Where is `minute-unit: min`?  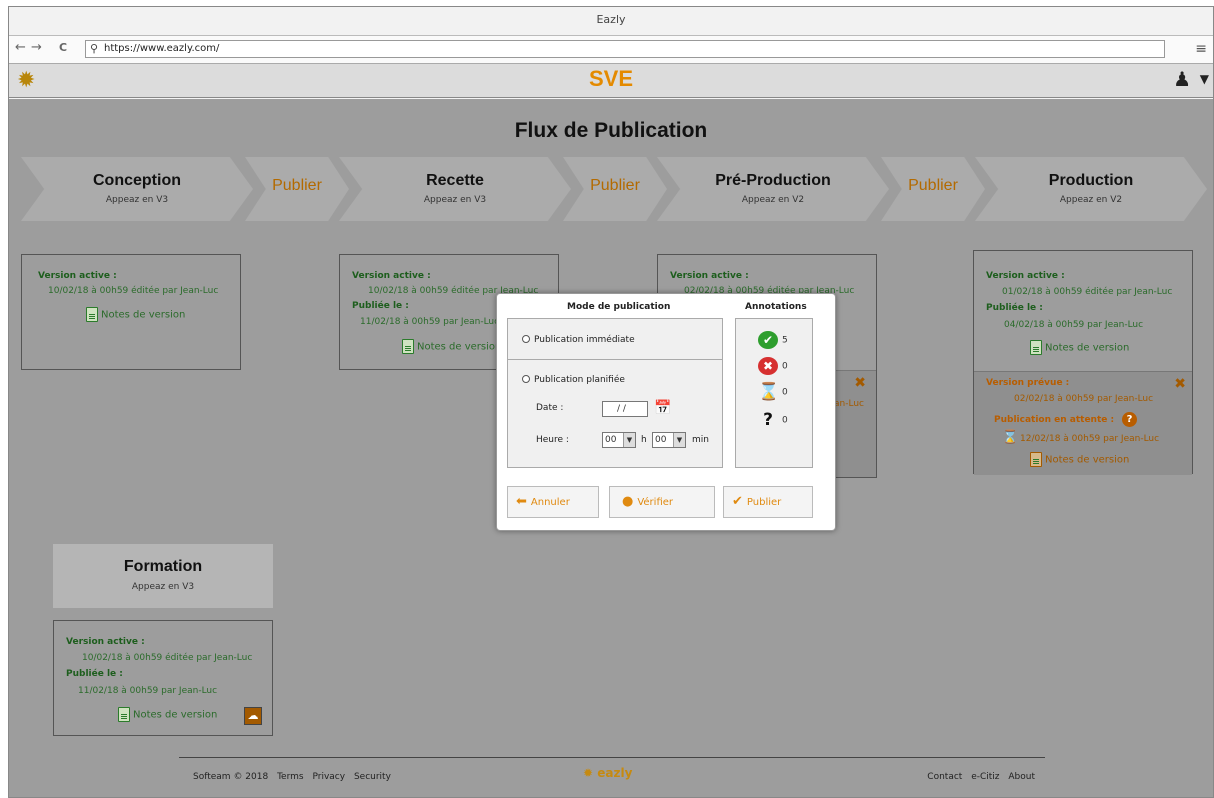
minute-unit: min is located at coordinates (700, 440).